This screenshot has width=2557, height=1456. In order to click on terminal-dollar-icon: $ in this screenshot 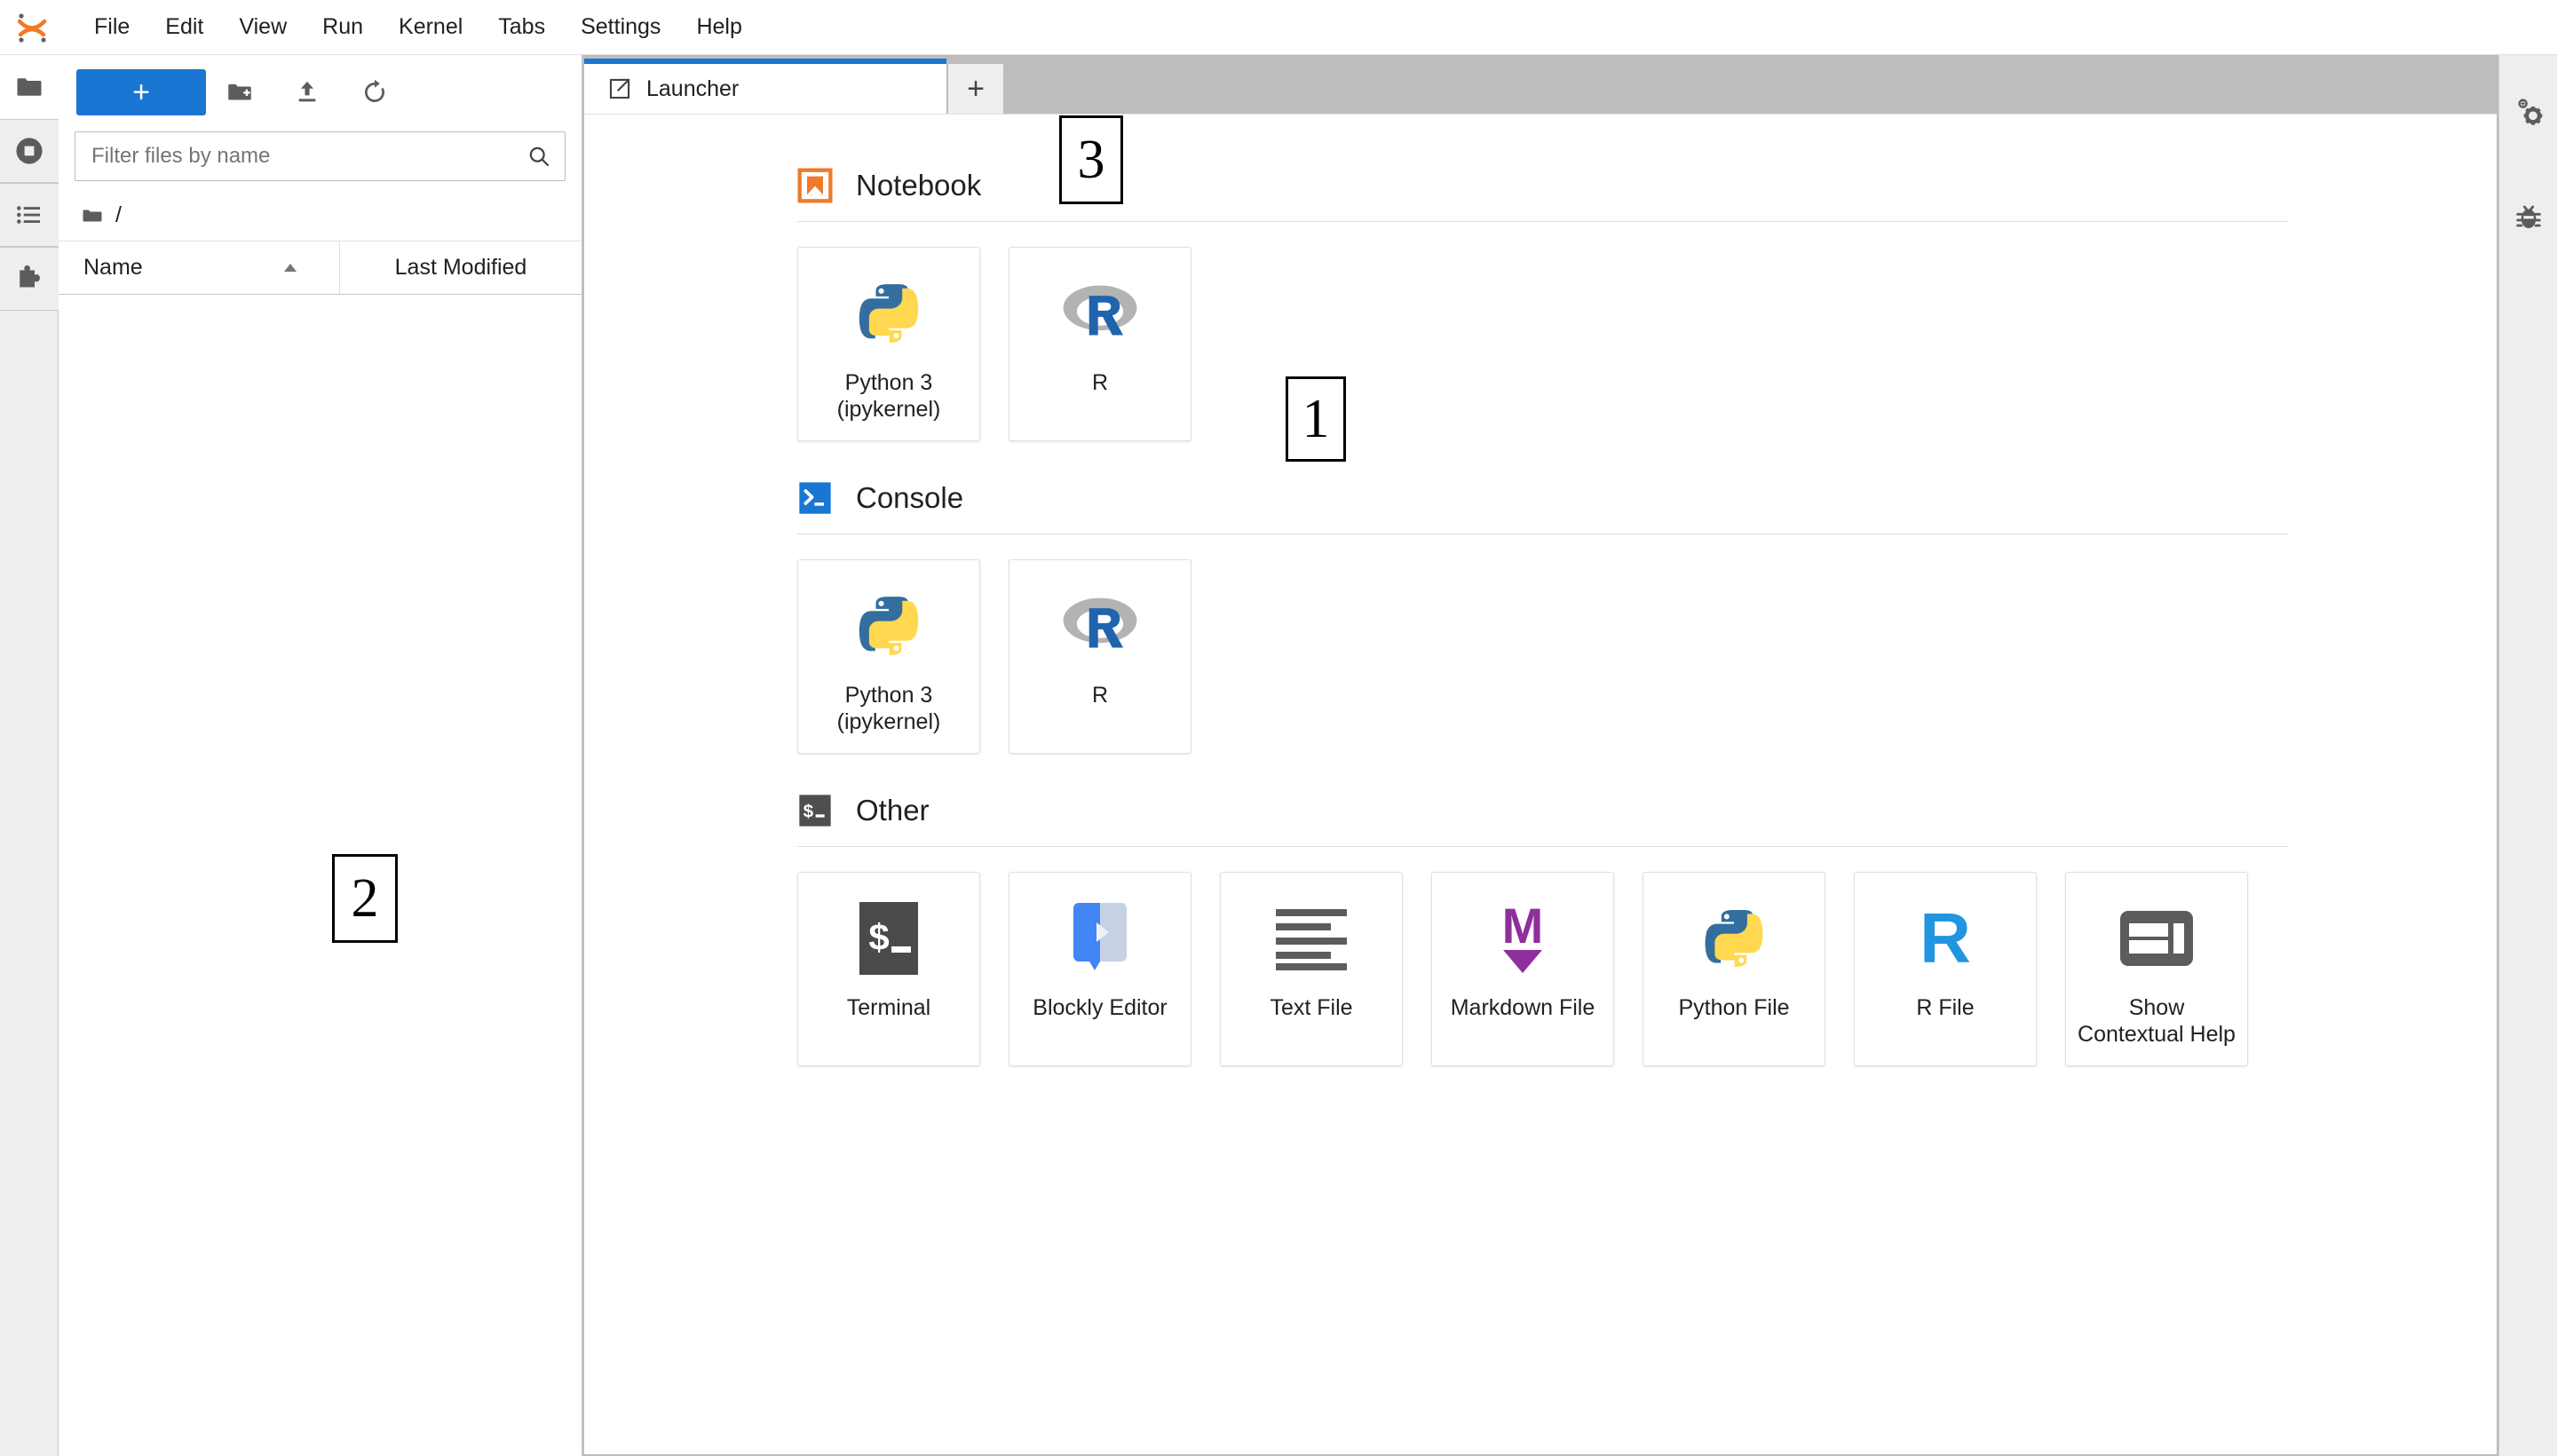, I will do `click(889, 938)`.